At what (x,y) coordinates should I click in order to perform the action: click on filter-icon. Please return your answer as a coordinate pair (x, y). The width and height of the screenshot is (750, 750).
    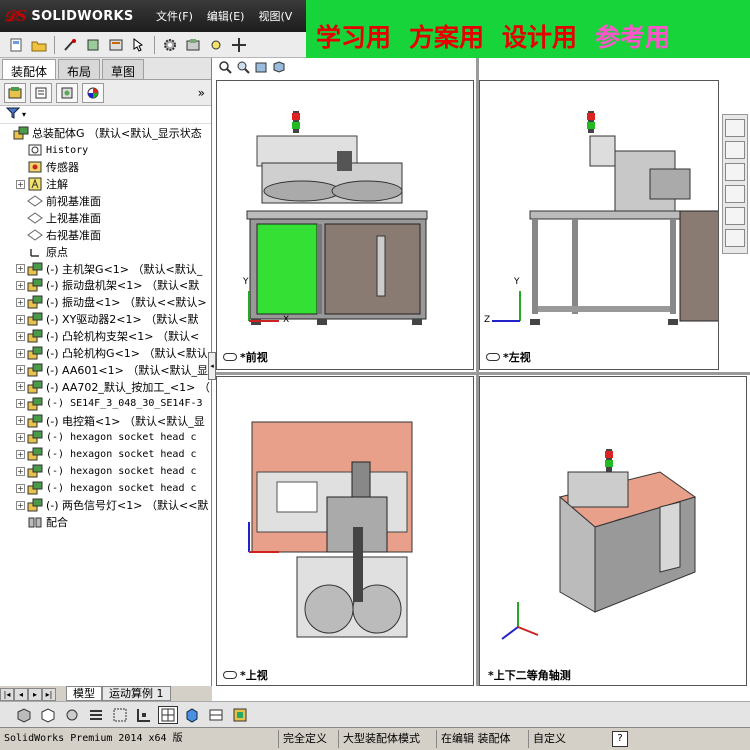
    Looking at the image, I should click on (13, 114).